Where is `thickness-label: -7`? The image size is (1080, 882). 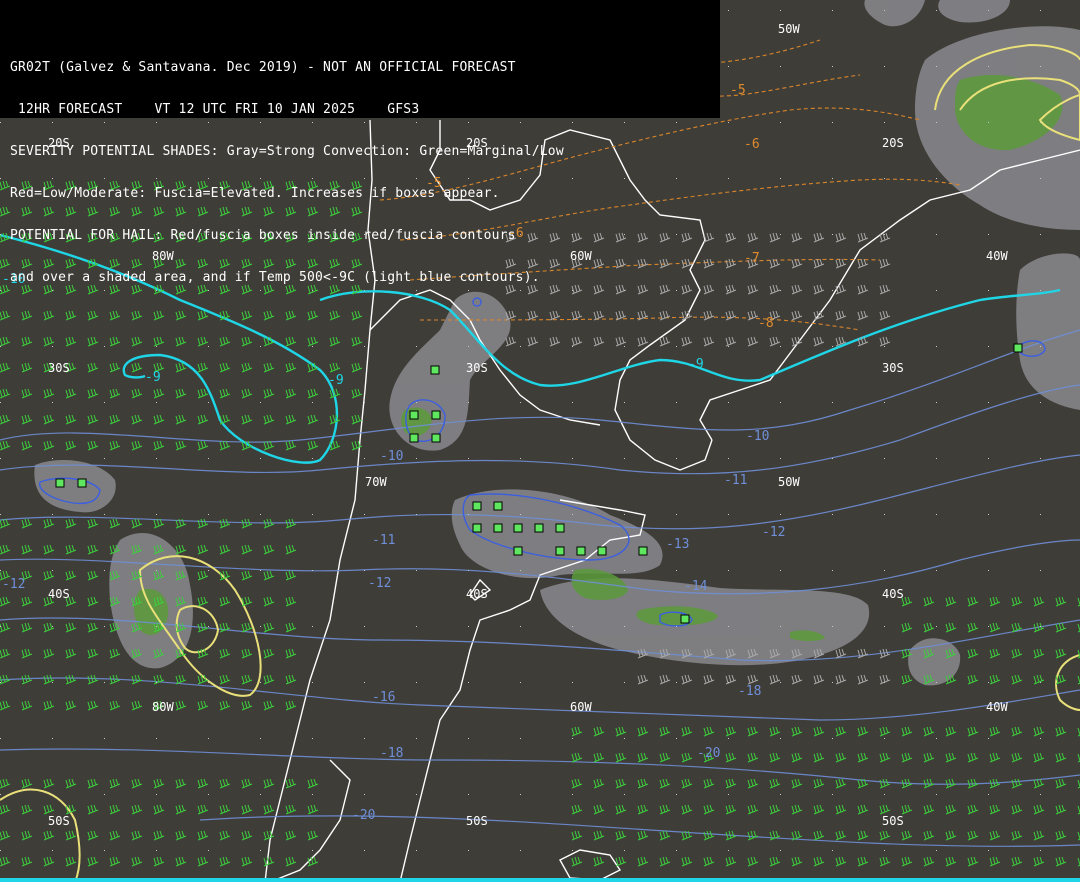
thickness-label: -7 is located at coordinates (752, 258).